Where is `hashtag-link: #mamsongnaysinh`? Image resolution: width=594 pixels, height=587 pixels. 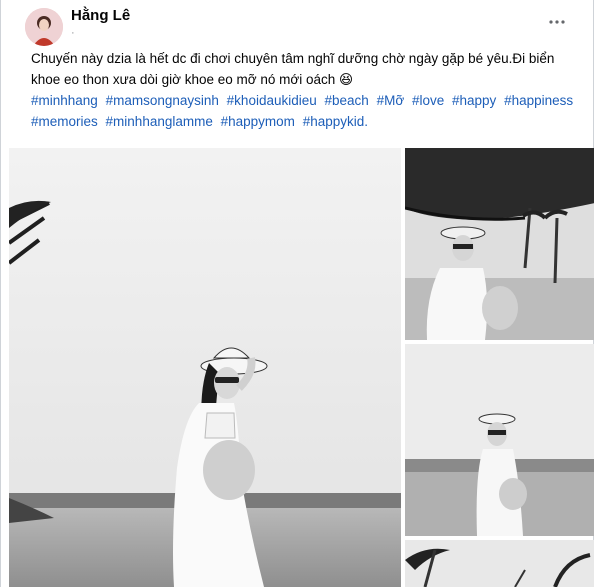 hashtag-link: #mamsongnaysinh is located at coordinates (162, 100).